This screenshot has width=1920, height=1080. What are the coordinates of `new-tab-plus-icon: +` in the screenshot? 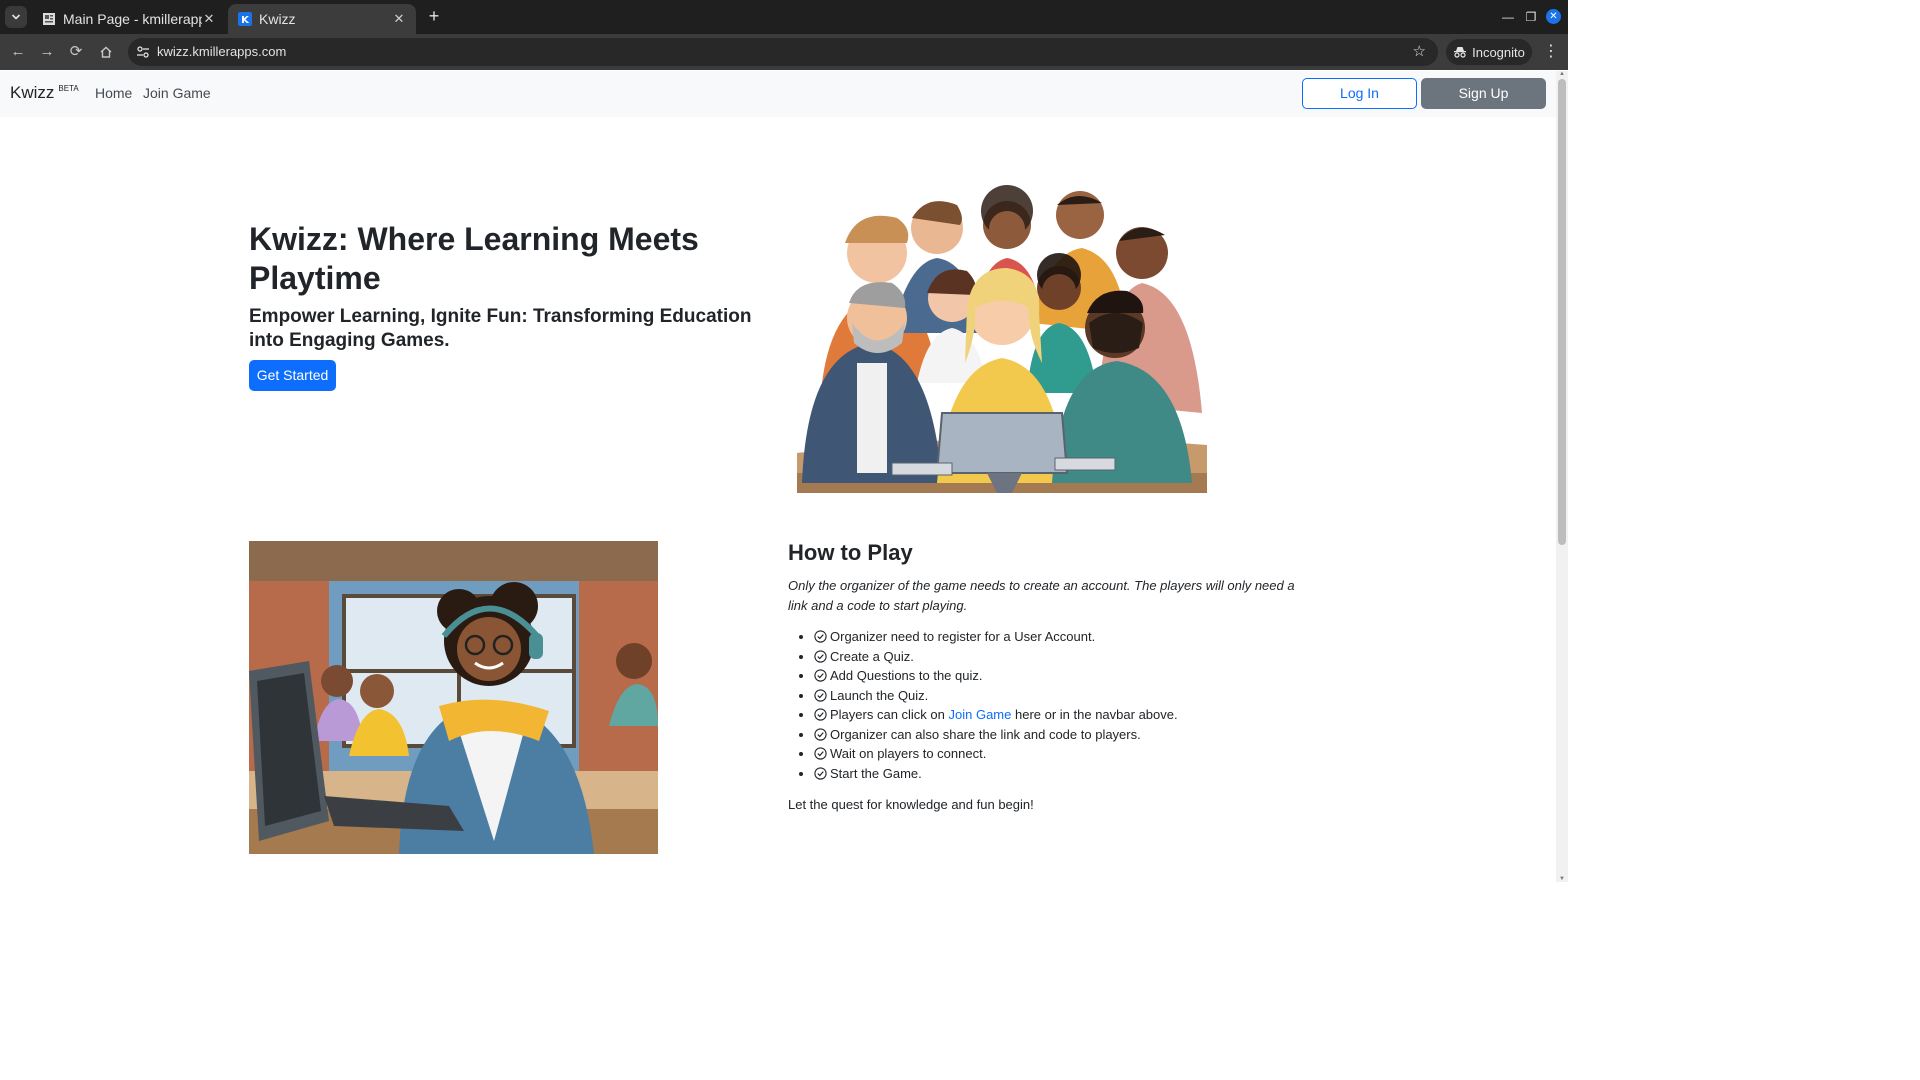 It's located at (434, 16).